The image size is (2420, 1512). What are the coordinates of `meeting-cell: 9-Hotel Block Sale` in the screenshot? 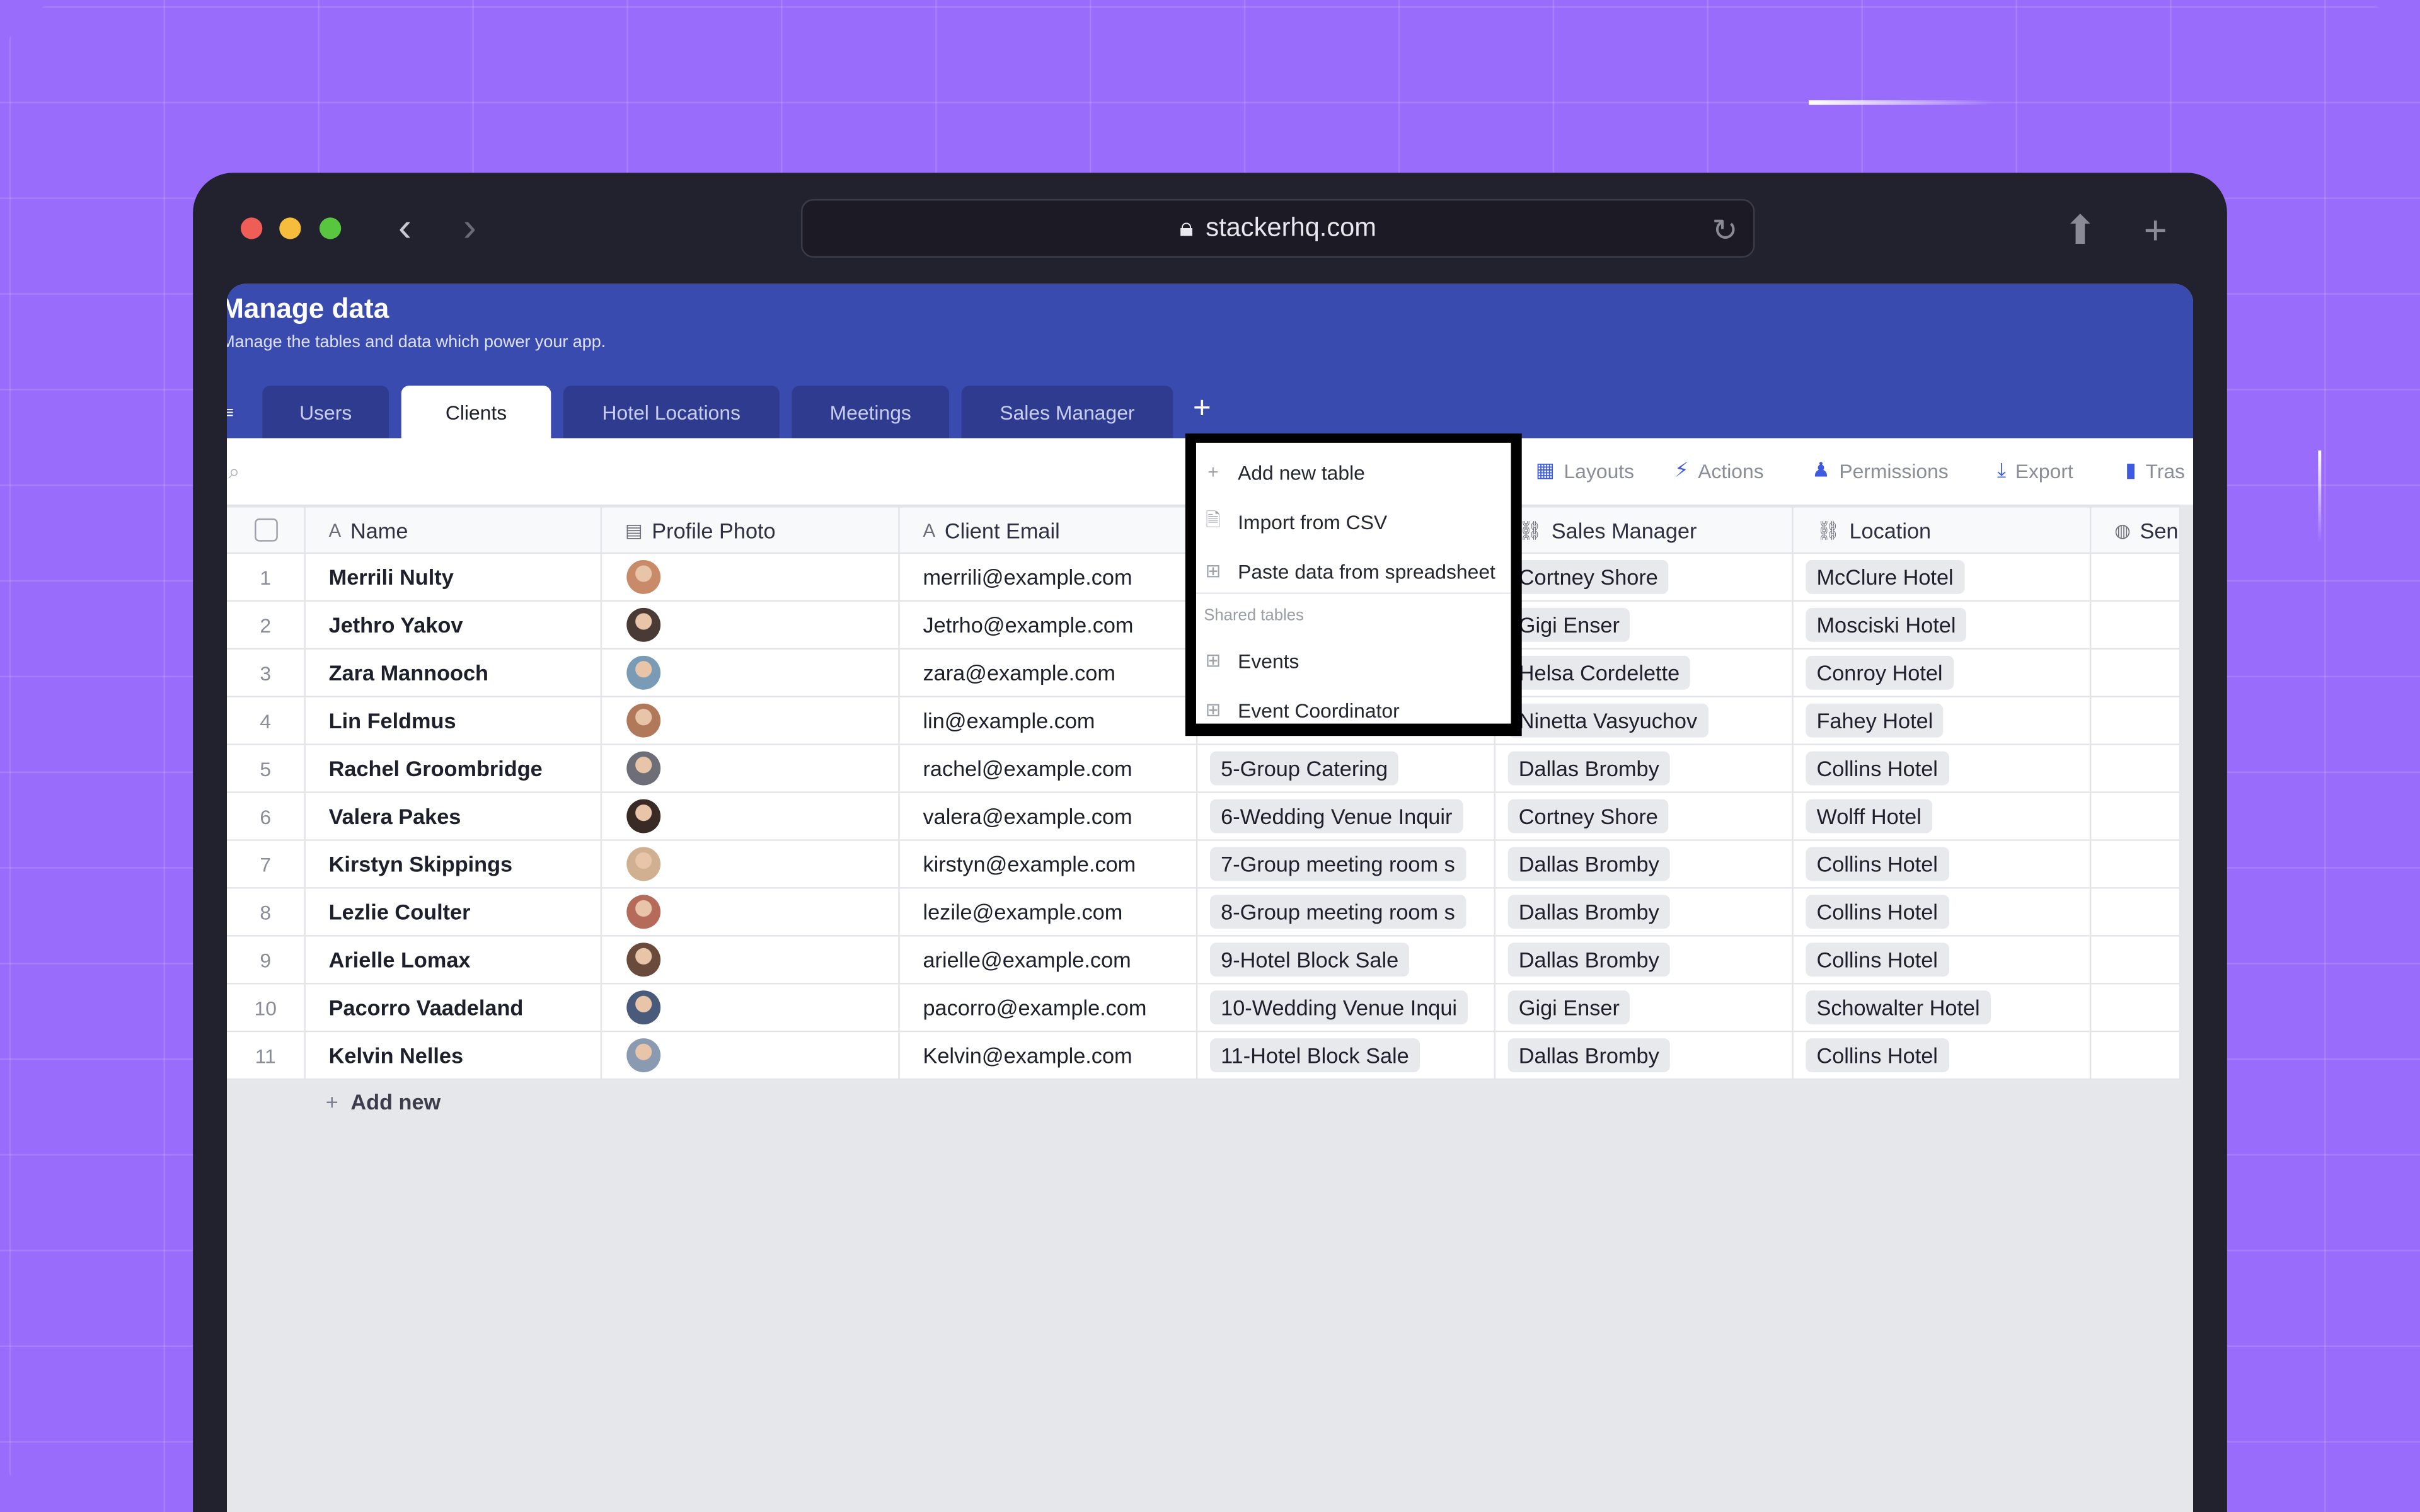 It's located at (1346, 959).